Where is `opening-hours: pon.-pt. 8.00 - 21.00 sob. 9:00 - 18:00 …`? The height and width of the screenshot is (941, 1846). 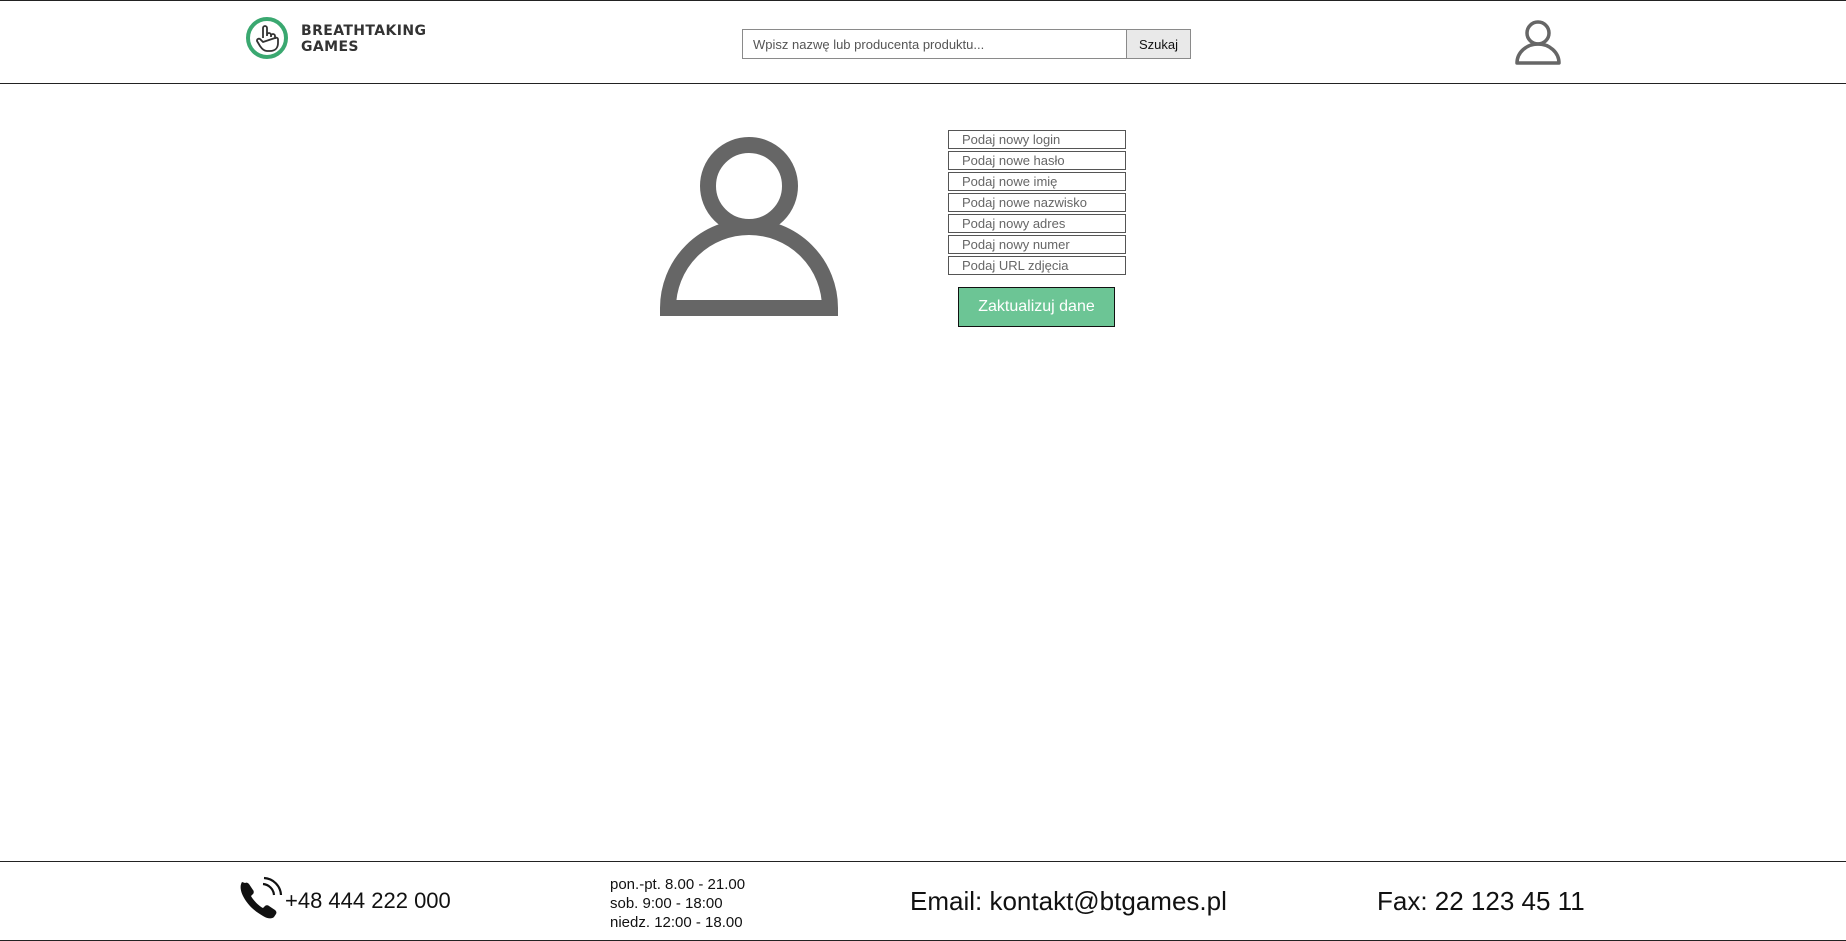
opening-hours: pon.-pt. 8.00 - 21.00 sob. 9:00 - 18:00 … is located at coordinates (677, 903).